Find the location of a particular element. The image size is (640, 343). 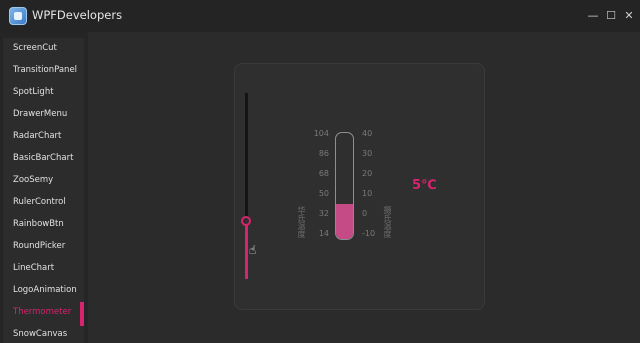

celsius-tick: 20 is located at coordinates (367, 173).